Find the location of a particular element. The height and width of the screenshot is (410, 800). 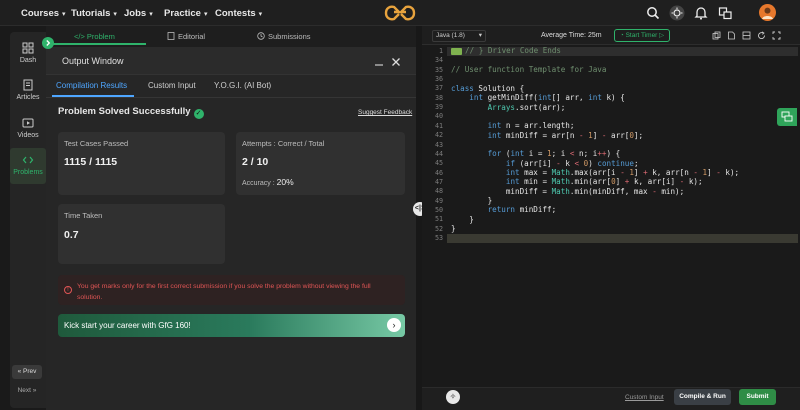

sidebar-item-label: Videos is located at coordinates (28, 135).